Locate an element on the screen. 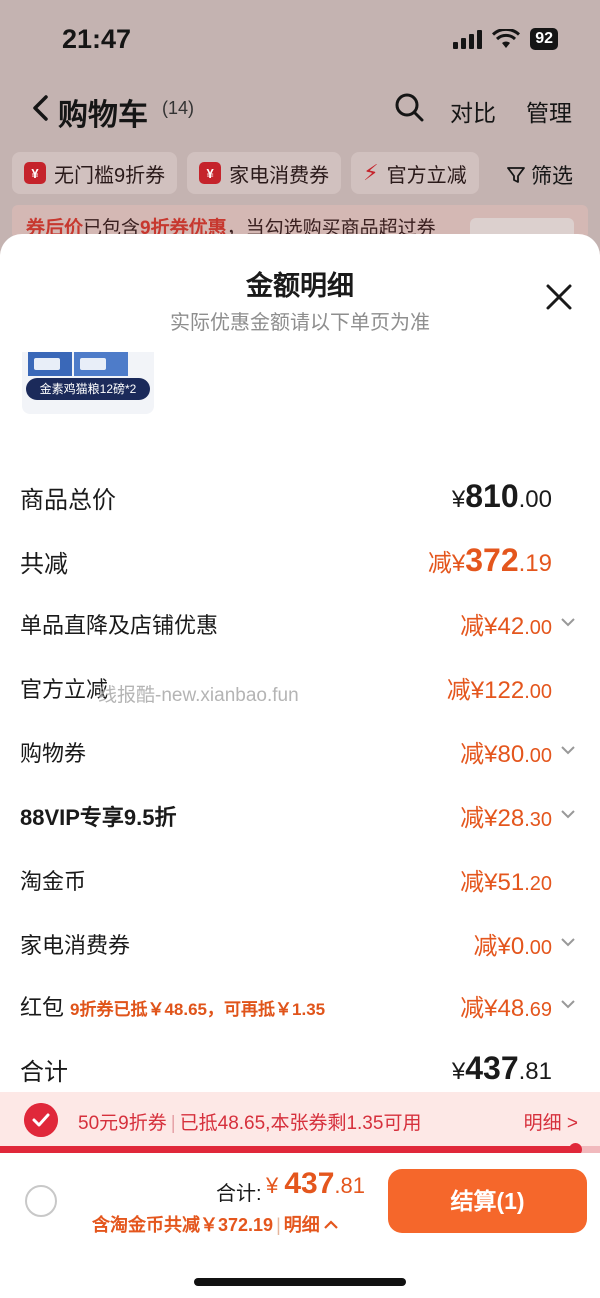 The width and height of the screenshot is (600, 1298). chip-coupon-90: ¥ 无门槛9折券 is located at coordinates (95, 173).